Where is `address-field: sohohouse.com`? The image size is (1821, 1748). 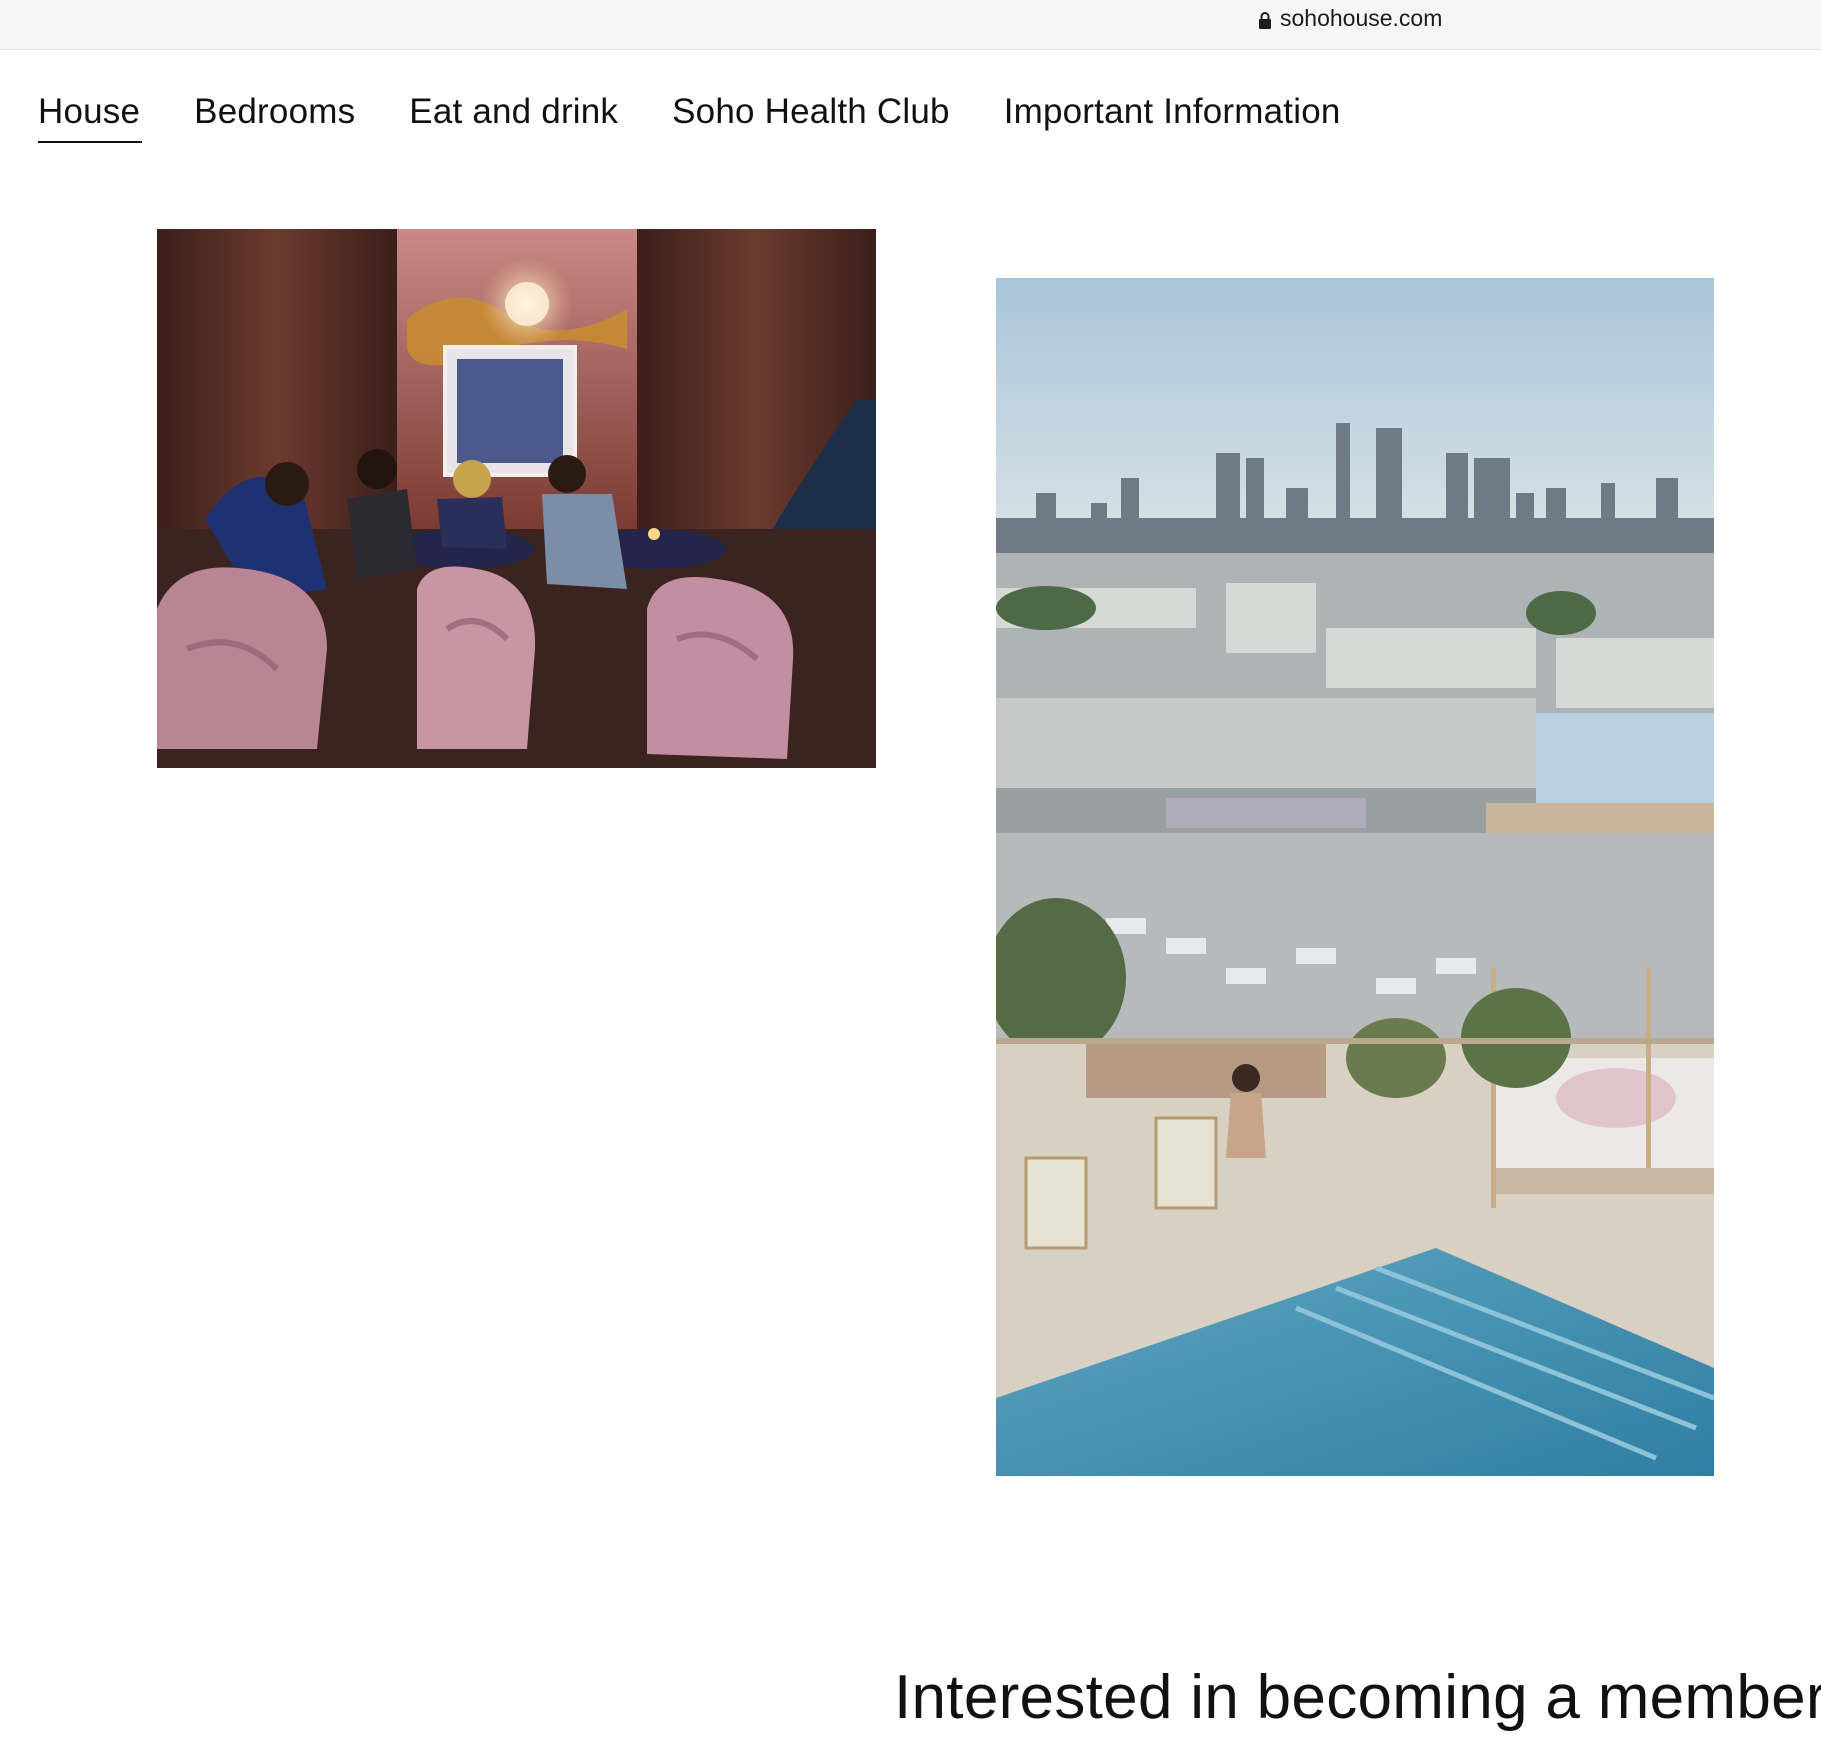 address-field: sohohouse.com is located at coordinates (1350, 18).